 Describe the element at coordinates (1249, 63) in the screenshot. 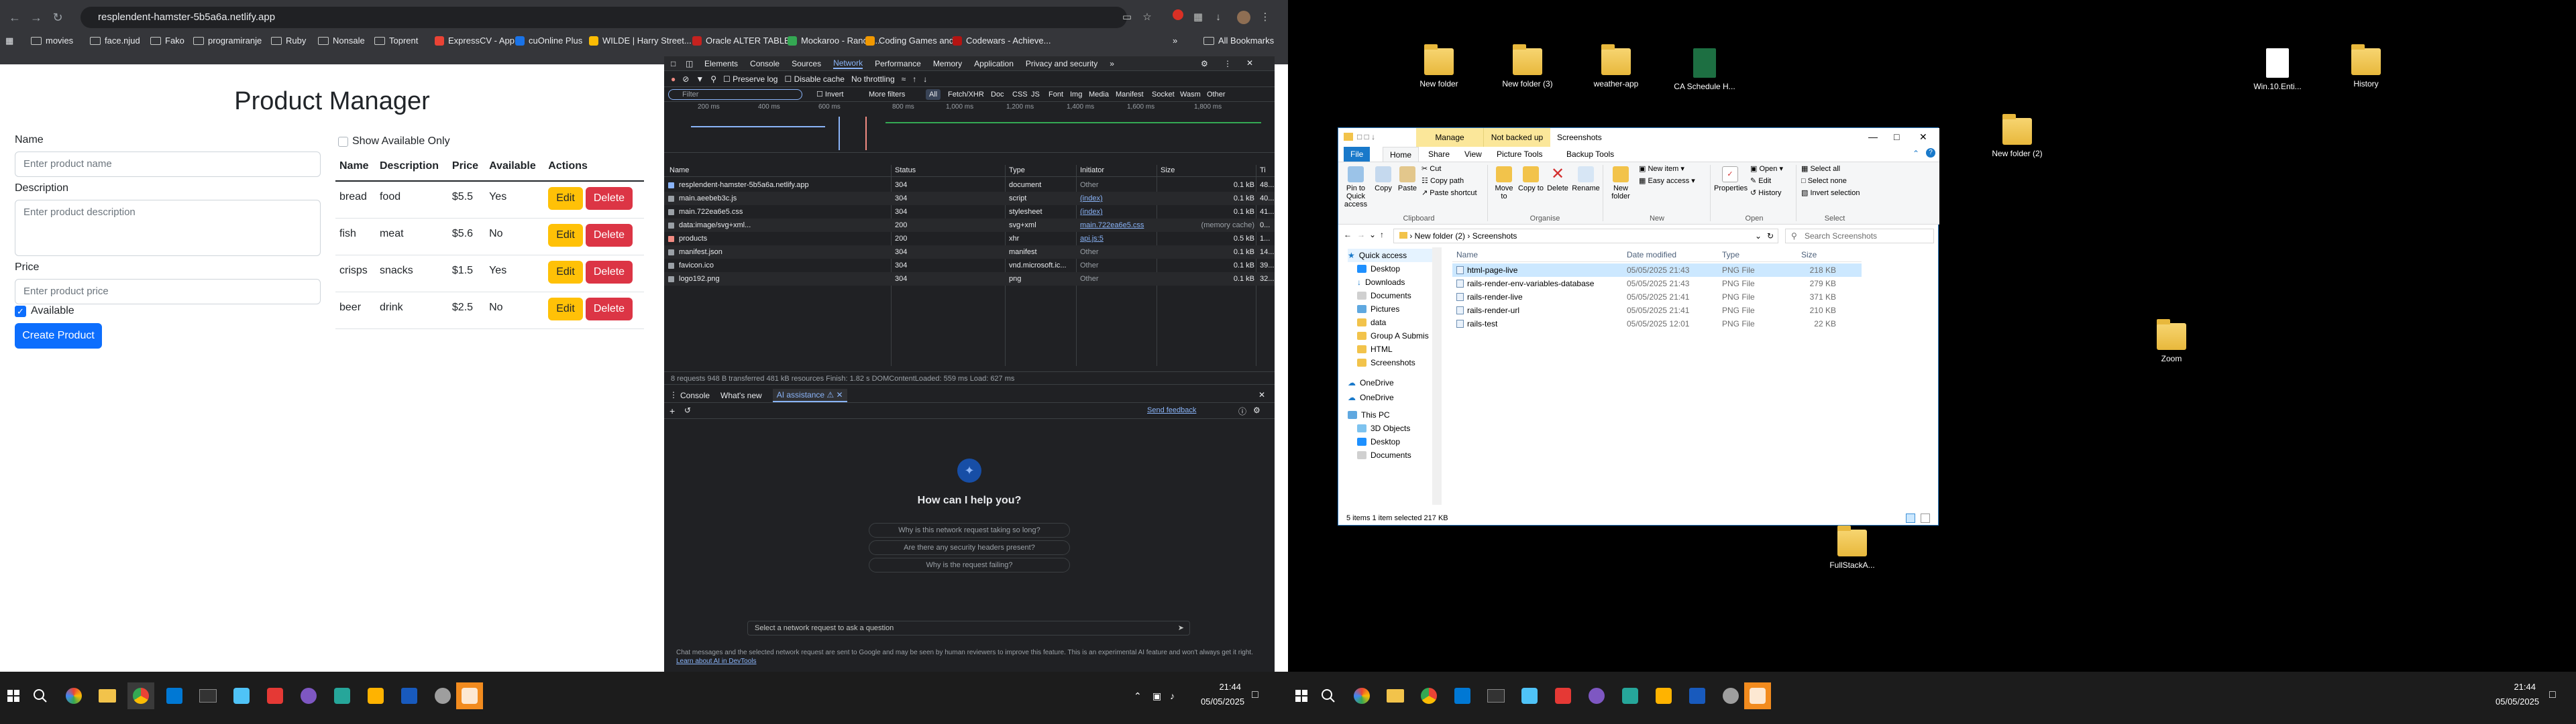

I see `close-icon: ✕` at that location.